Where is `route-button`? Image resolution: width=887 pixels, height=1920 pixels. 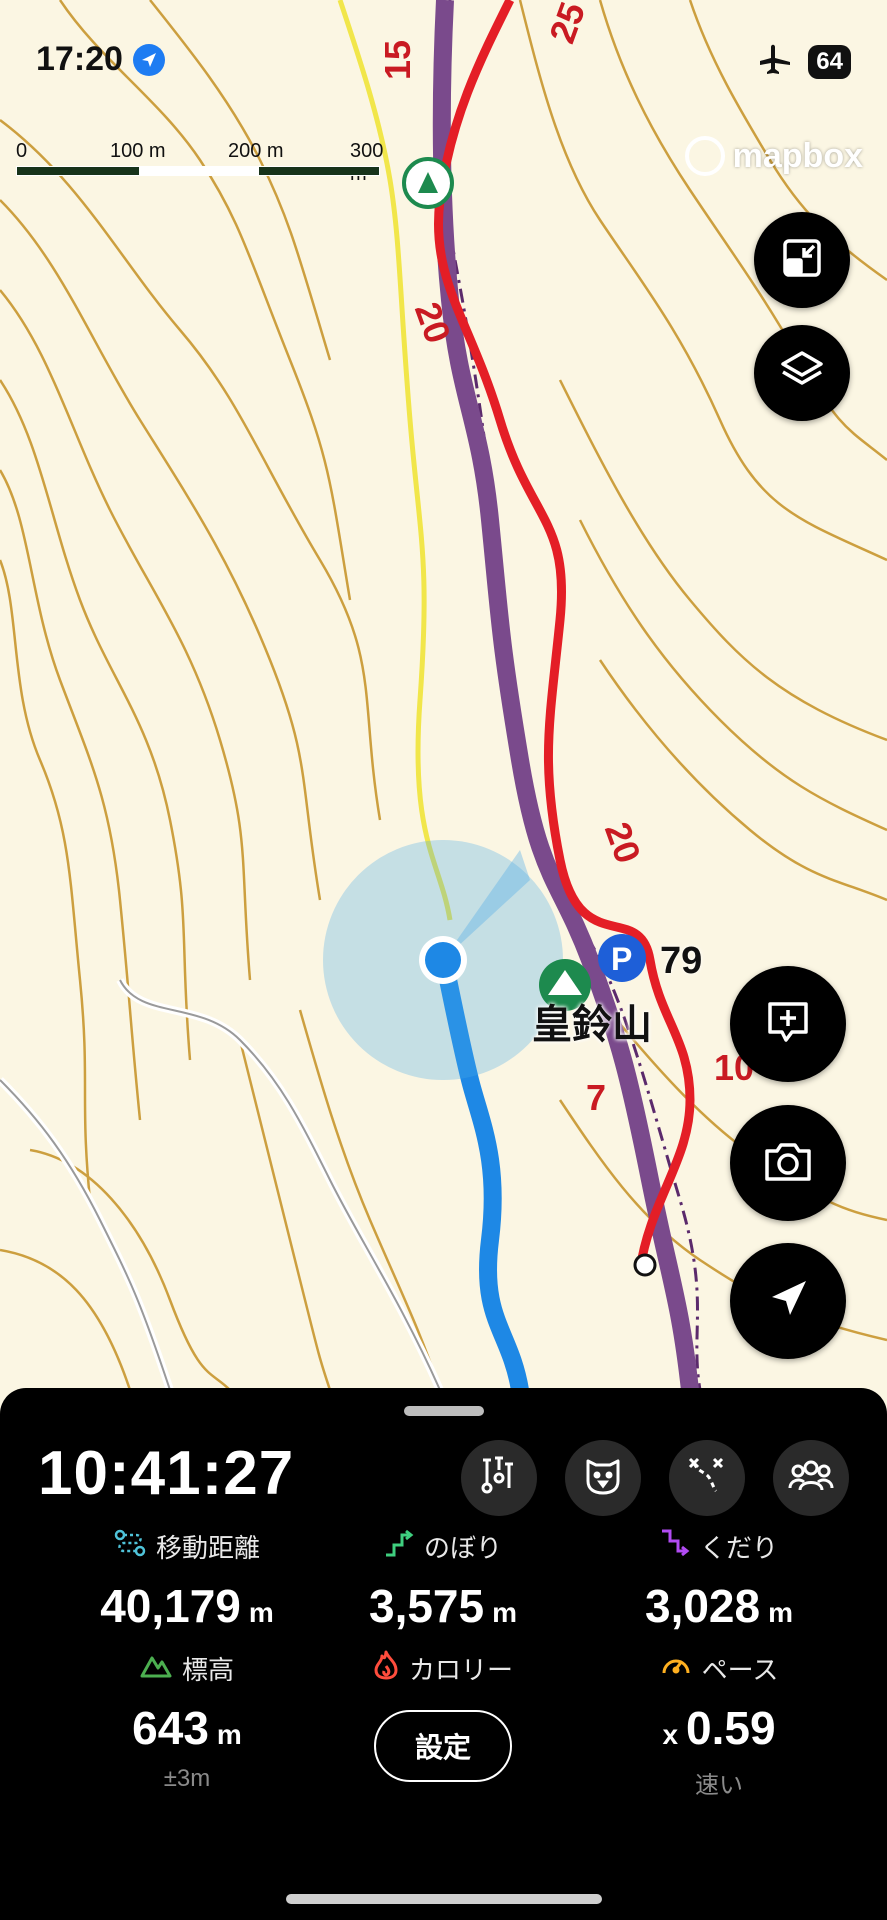
route-button is located at coordinates (707, 1478).